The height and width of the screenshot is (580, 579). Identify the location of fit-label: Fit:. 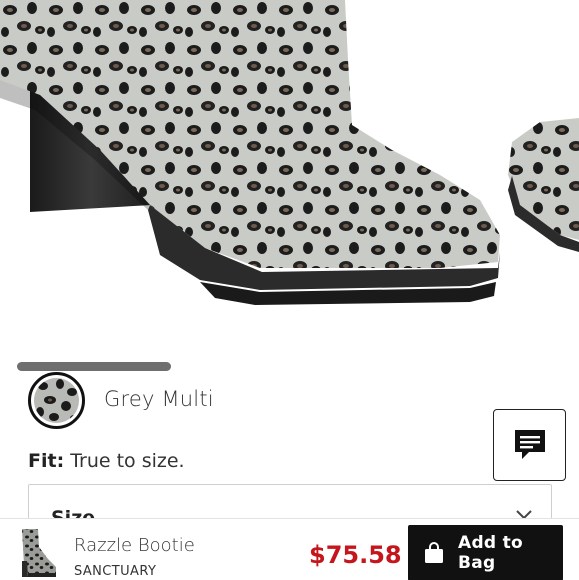
(46, 461).